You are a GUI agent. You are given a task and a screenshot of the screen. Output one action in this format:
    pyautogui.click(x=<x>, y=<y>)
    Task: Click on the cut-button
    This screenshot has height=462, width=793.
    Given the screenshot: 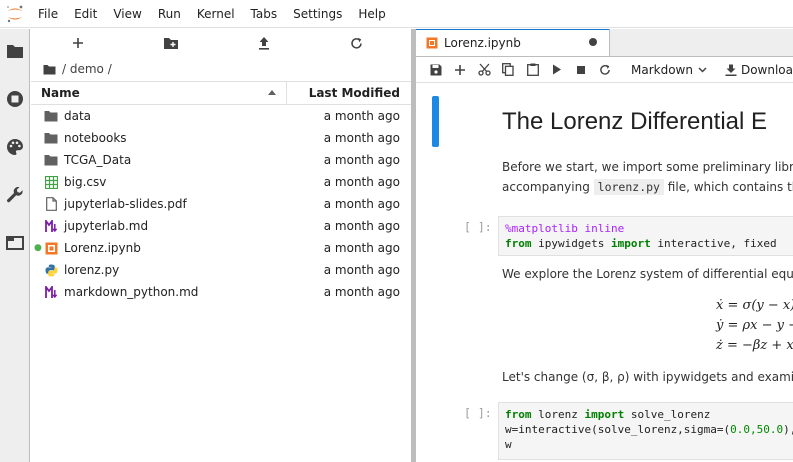 What is the action you would take?
    pyautogui.click(x=484, y=70)
    